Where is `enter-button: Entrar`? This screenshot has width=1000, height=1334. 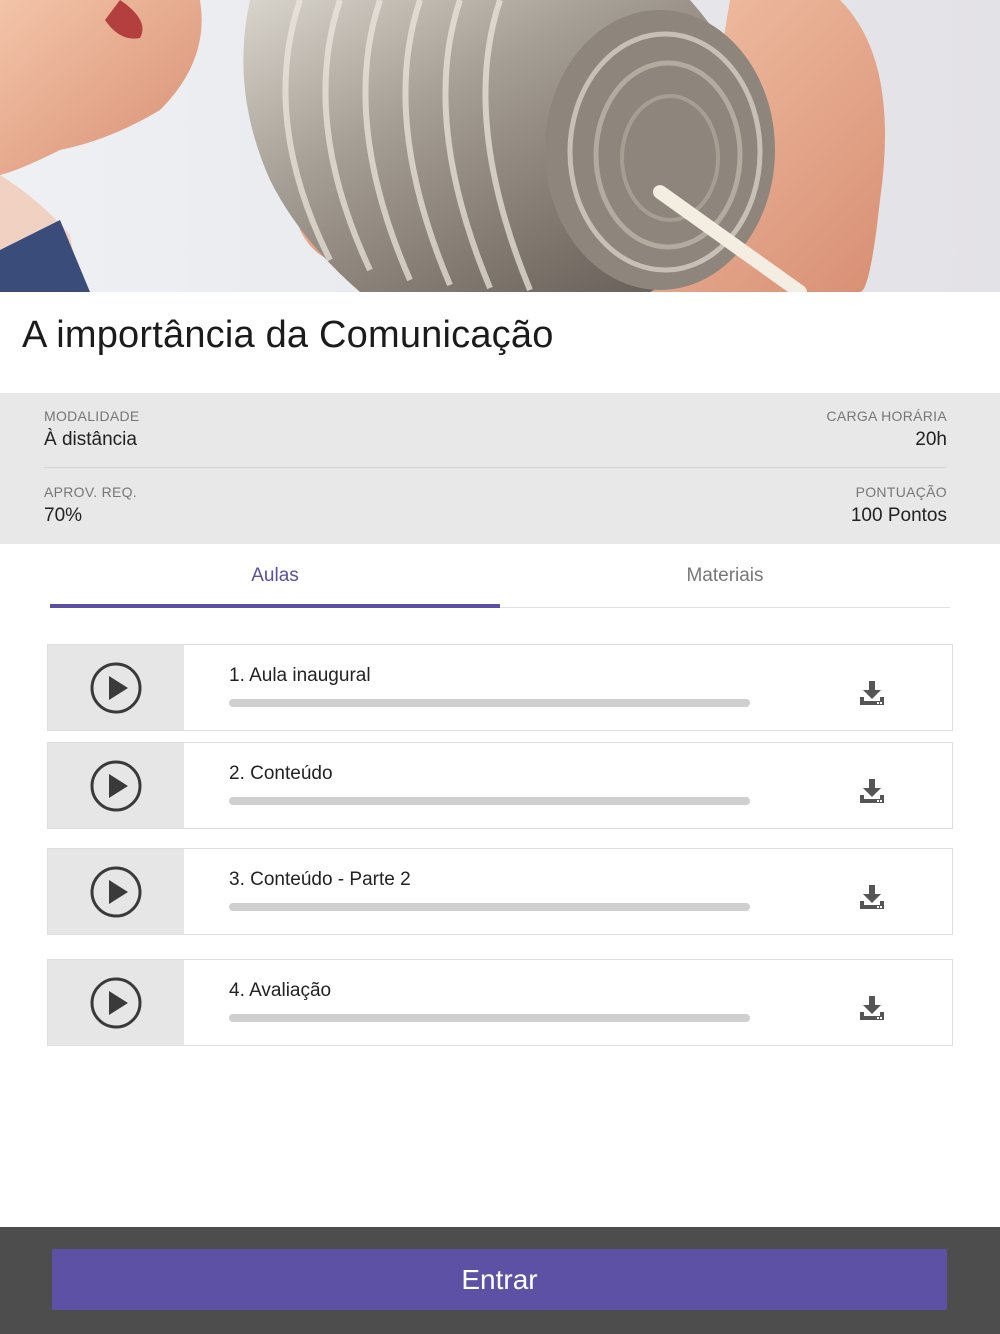 enter-button: Entrar is located at coordinates (499, 1279).